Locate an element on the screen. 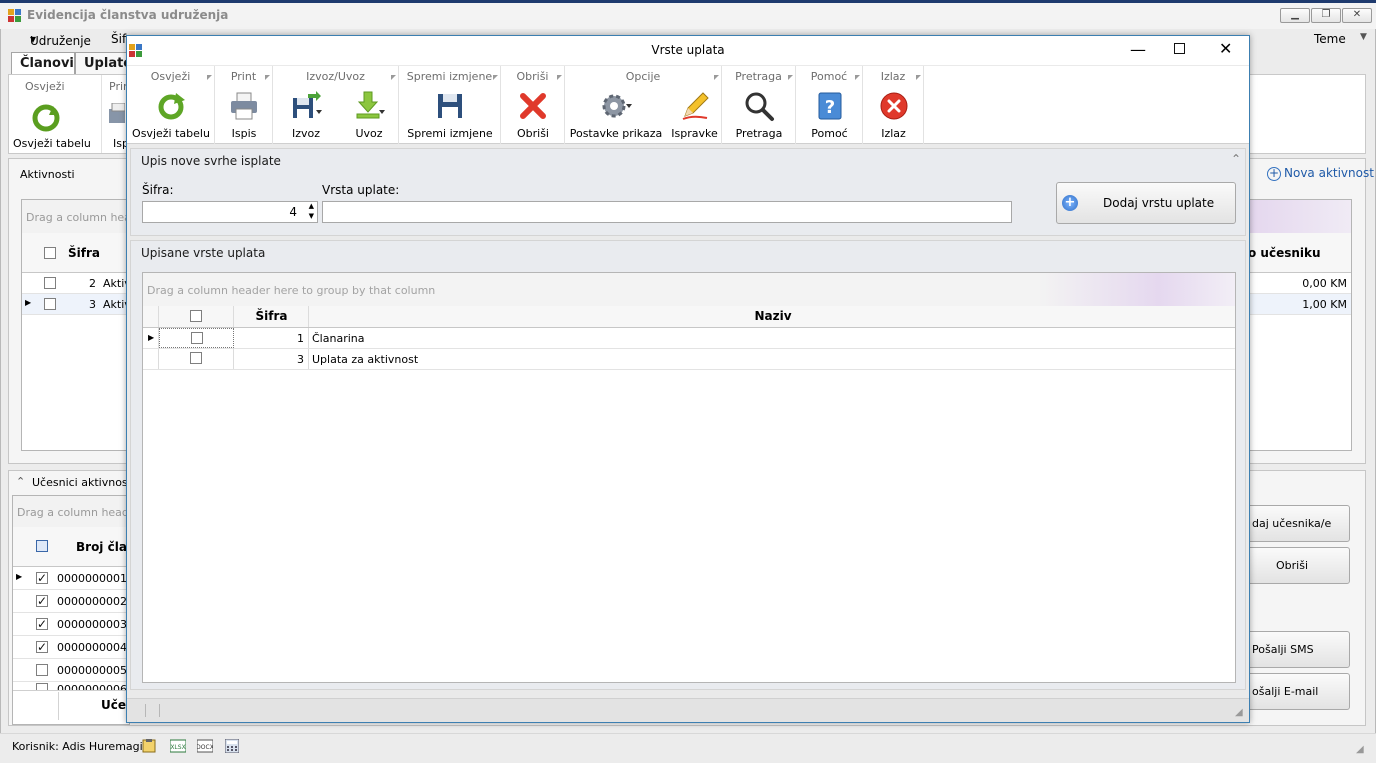  dialog-maximize-icon is located at coordinates (1179, 48).